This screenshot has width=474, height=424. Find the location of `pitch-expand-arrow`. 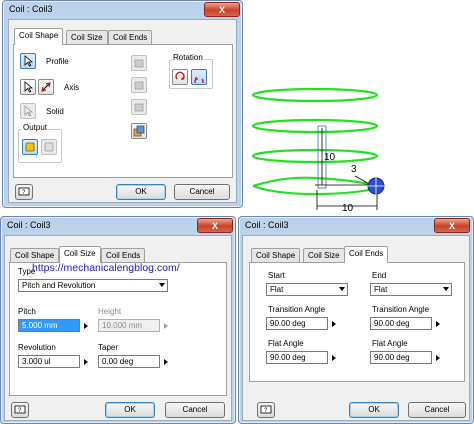

pitch-expand-arrow is located at coordinates (86, 325).